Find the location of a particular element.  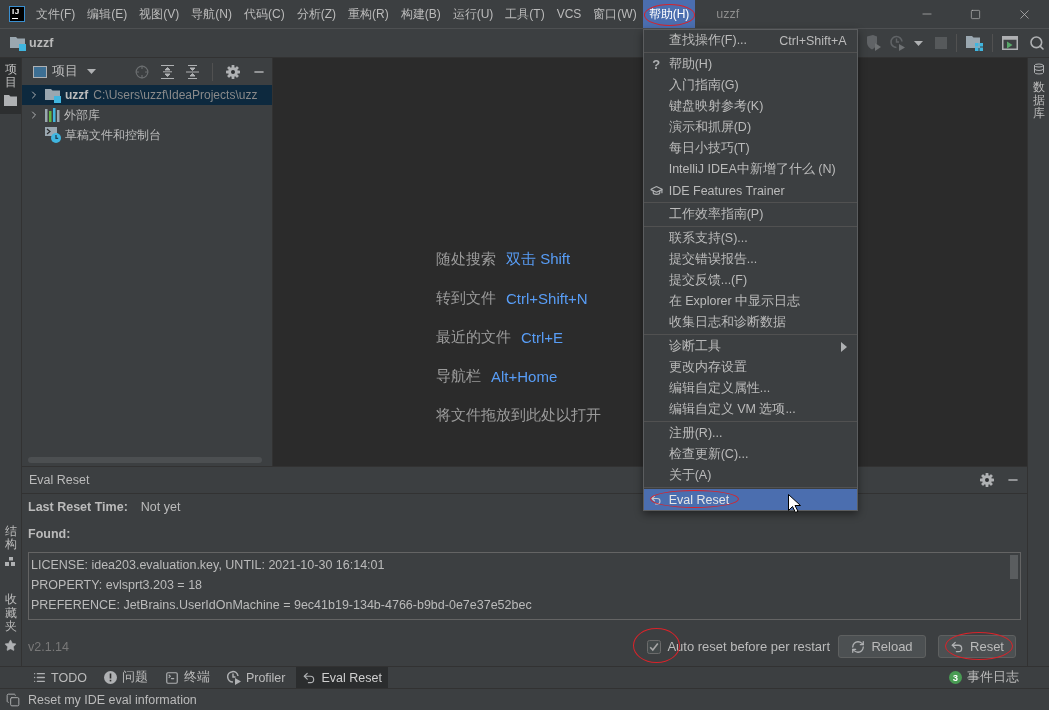

event-count: 3 is located at coordinates (955, 677).